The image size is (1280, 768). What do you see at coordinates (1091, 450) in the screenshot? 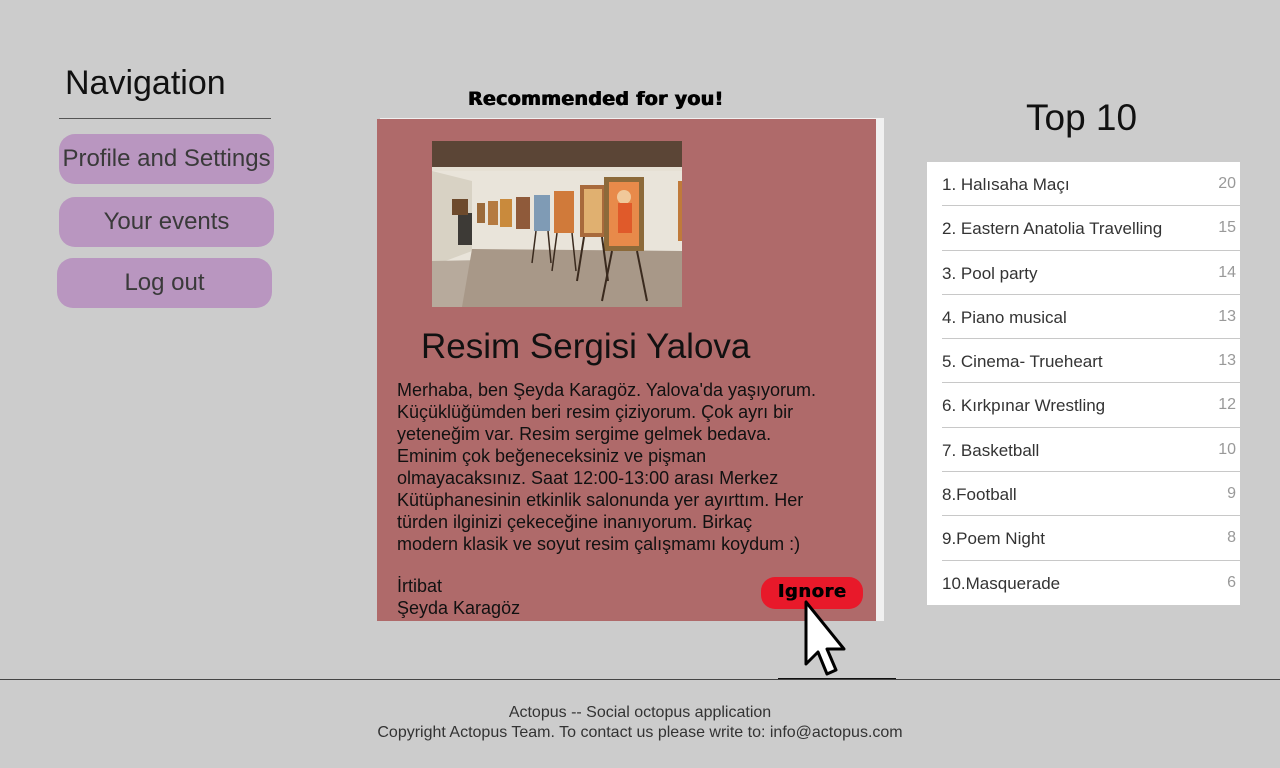
I see `top10-item: 7. Basketball 10` at bounding box center [1091, 450].